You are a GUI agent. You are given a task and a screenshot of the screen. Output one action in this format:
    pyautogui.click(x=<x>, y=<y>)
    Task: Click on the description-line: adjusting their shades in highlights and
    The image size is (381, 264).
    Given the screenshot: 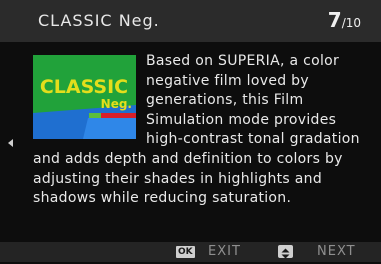 What is the action you would take?
    pyautogui.click(x=178, y=178)
    